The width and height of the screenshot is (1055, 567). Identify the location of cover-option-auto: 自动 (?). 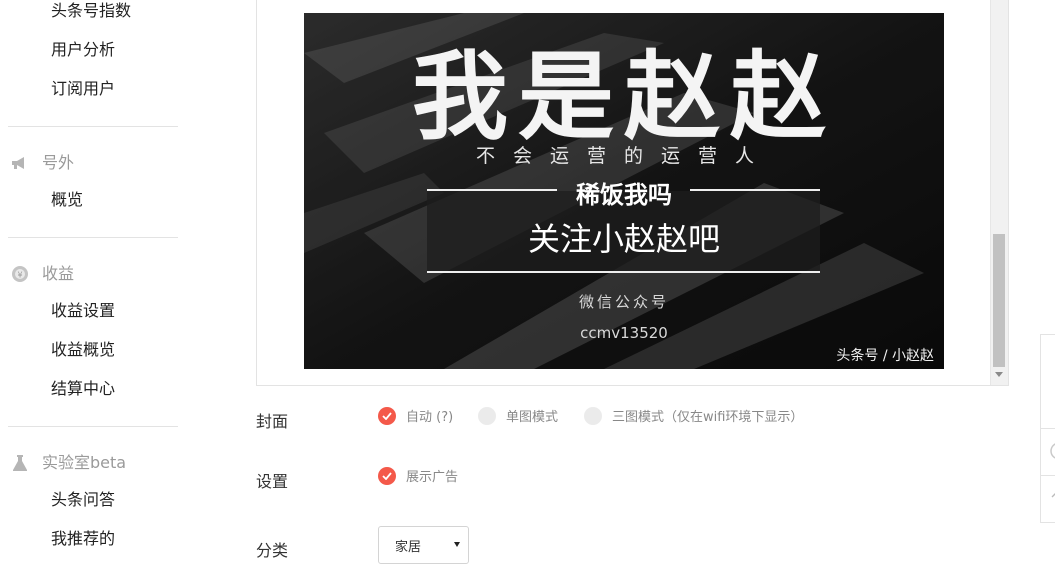
(415, 415).